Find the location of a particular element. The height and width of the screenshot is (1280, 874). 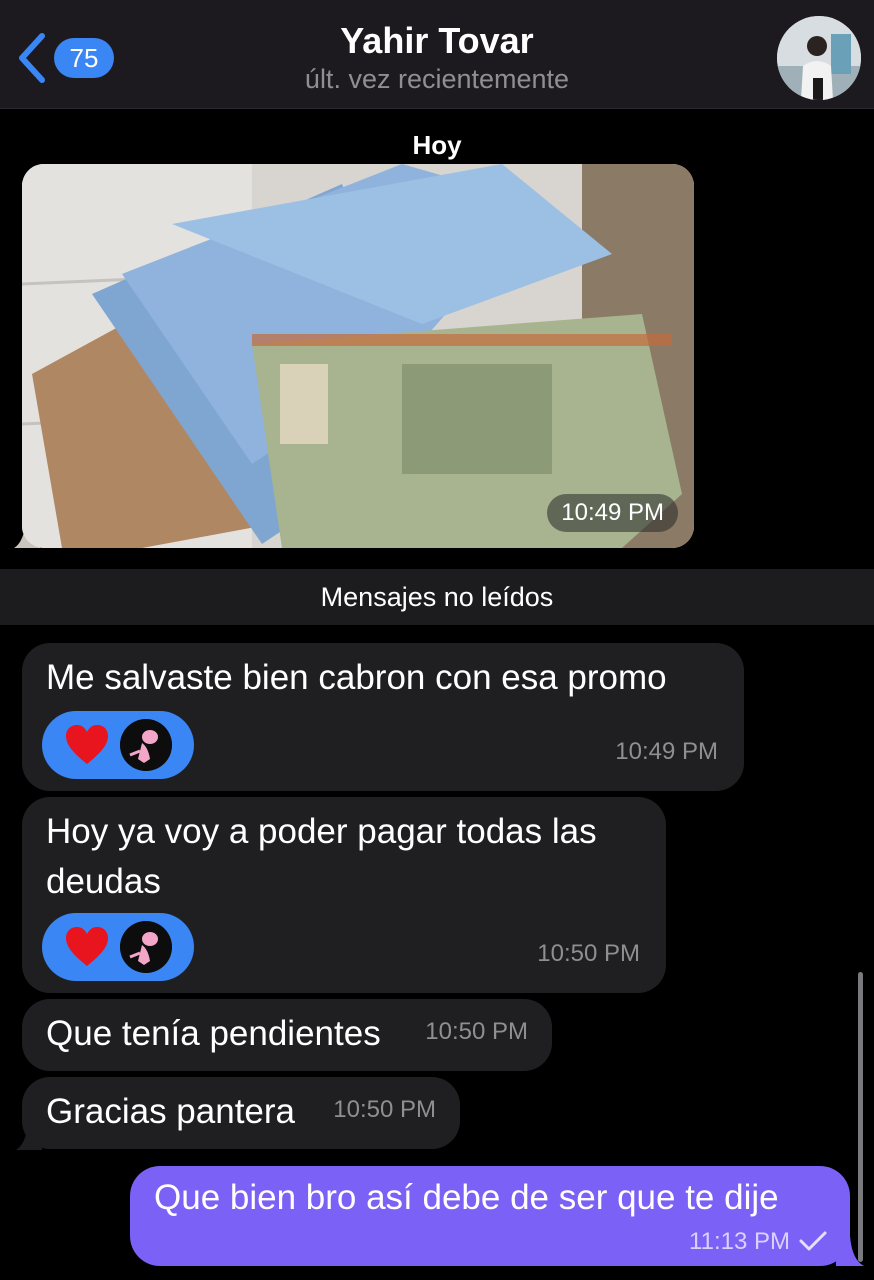

contact-avatar is located at coordinates (819, 58).